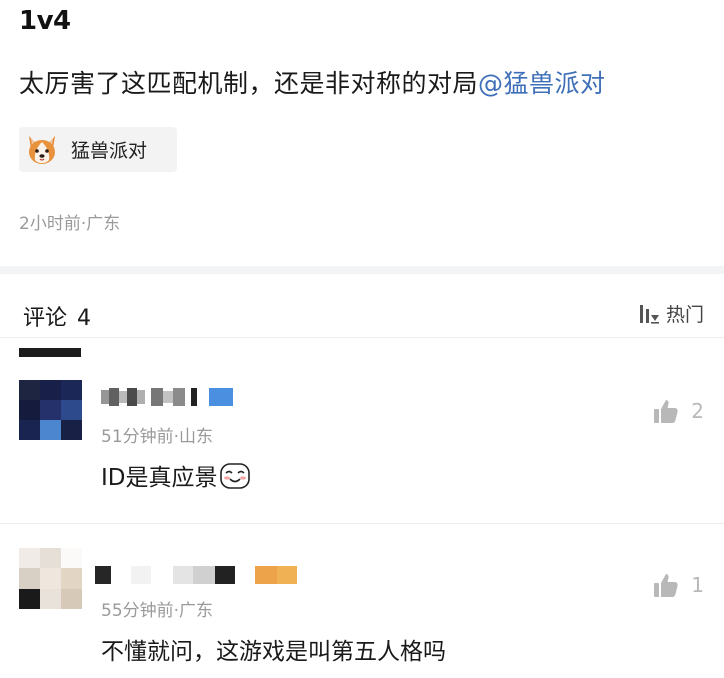 The height and width of the screenshot is (678, 724). I want to click on comment-1-like-button: 2, so click(678, 411).